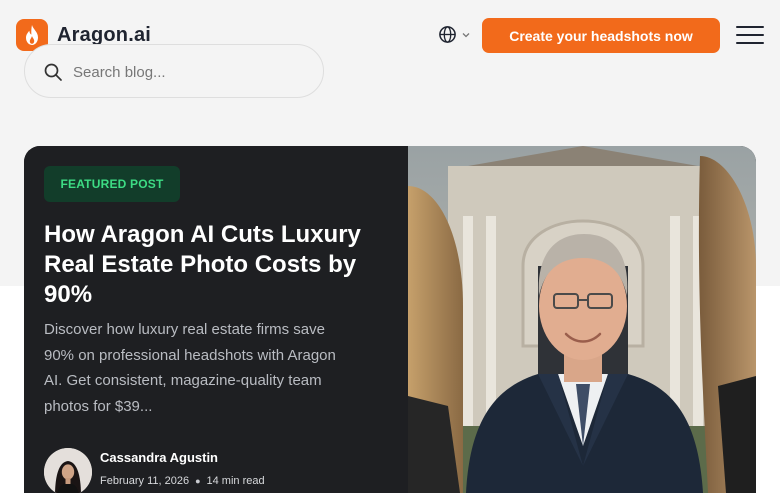  What do you see at coordinates (112, 184) in the screenshot?
I see `featured-badge: FEATURED POST` at bounding box center [112, 184].